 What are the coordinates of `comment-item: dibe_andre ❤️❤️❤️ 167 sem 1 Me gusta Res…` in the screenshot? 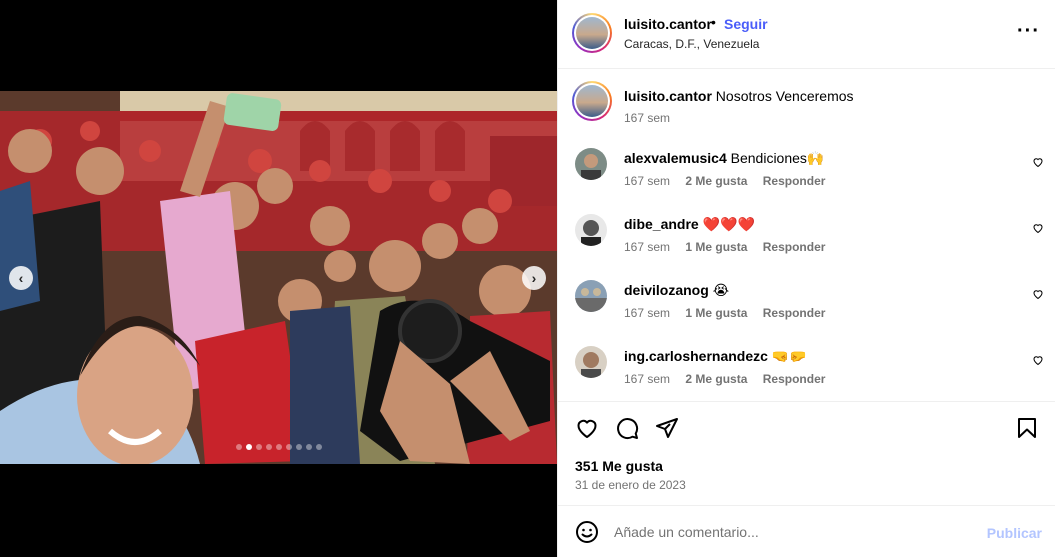 It's located at (806, 244).